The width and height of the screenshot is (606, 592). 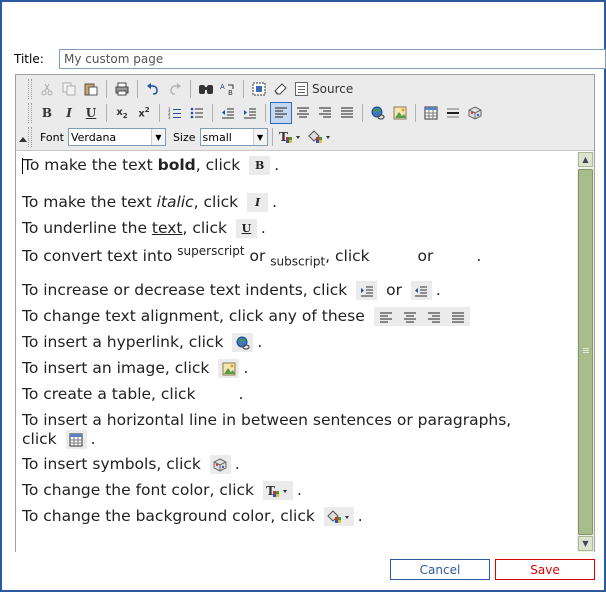 I want to click on subscript-icon: x2, so click(x=122, y=113).